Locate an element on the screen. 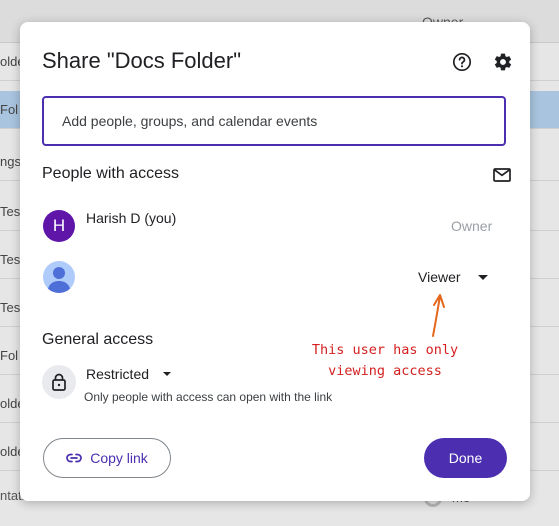 Image resolution: width=559 pixels, height=526 pixels. mail-icon is located at coordinates (502, 175).